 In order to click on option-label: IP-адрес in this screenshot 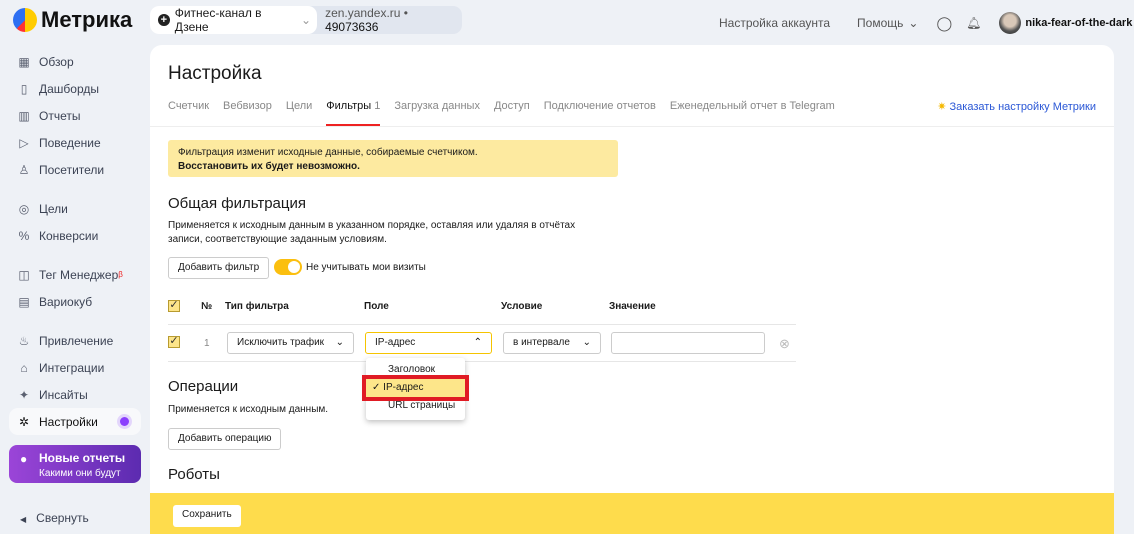, I will do `click(403, 387)`.